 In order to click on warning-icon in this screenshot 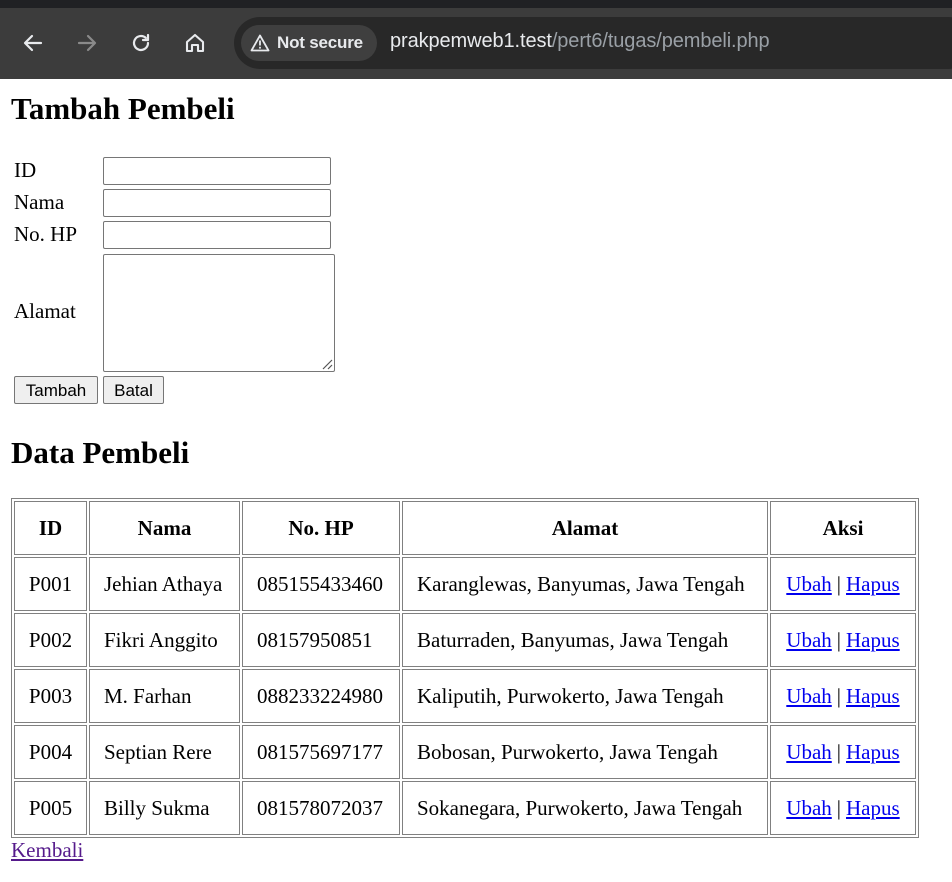, I will do `click(260, 43)`.